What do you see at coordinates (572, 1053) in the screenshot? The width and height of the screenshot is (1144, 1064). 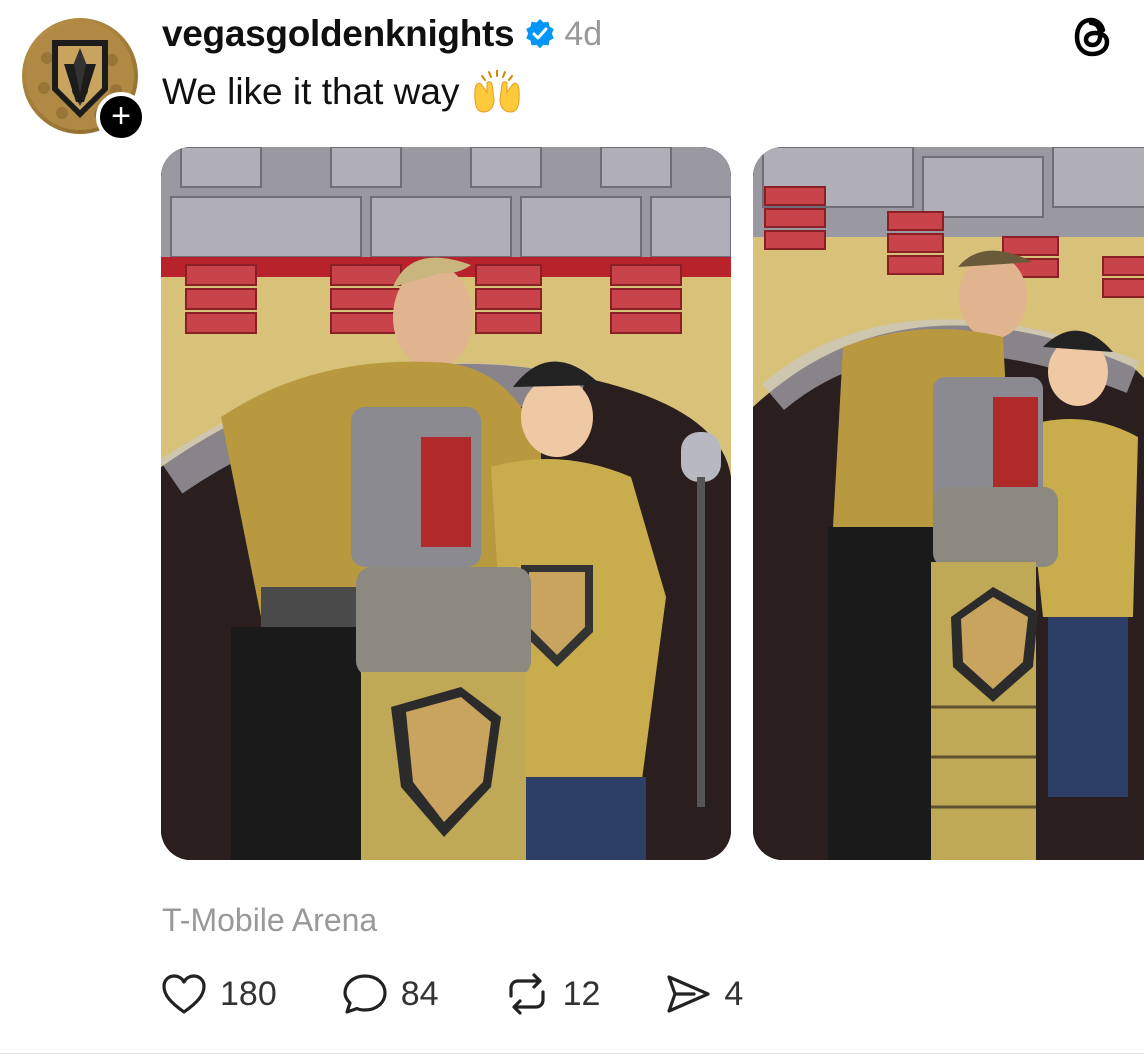 I see `post-divider` at bounding box center [572, 1053].